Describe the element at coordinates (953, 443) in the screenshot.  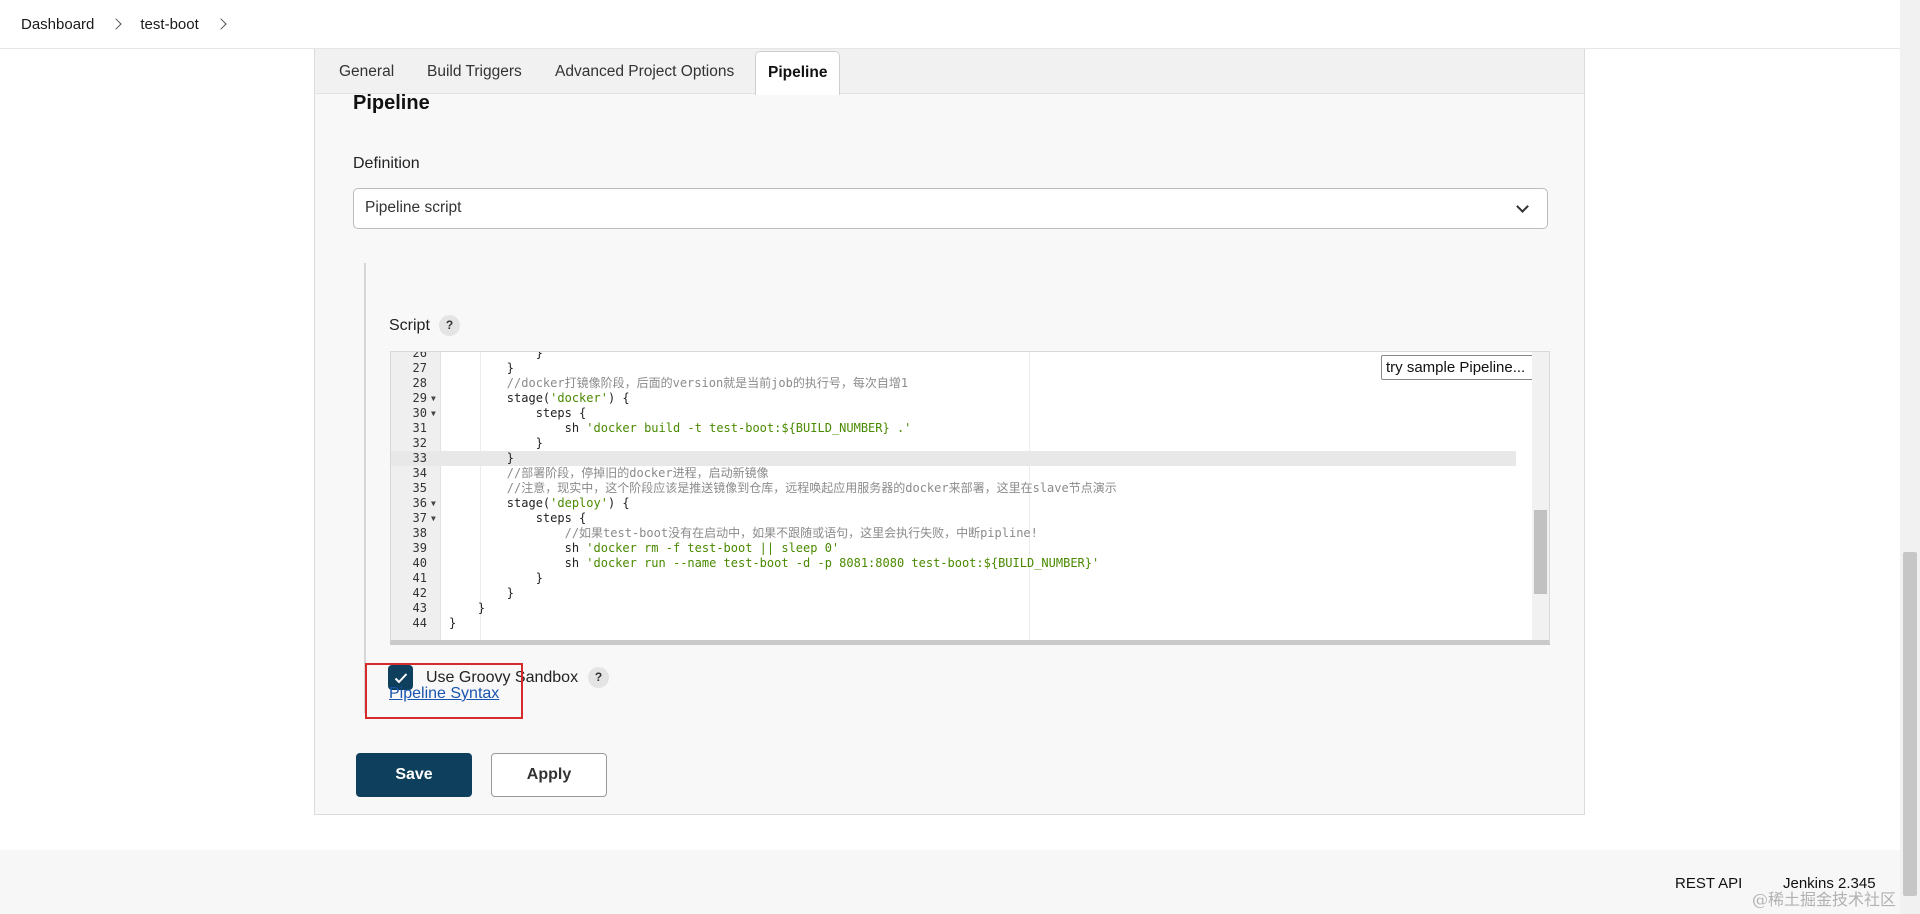
I see `code-line: 32 }` at that location.